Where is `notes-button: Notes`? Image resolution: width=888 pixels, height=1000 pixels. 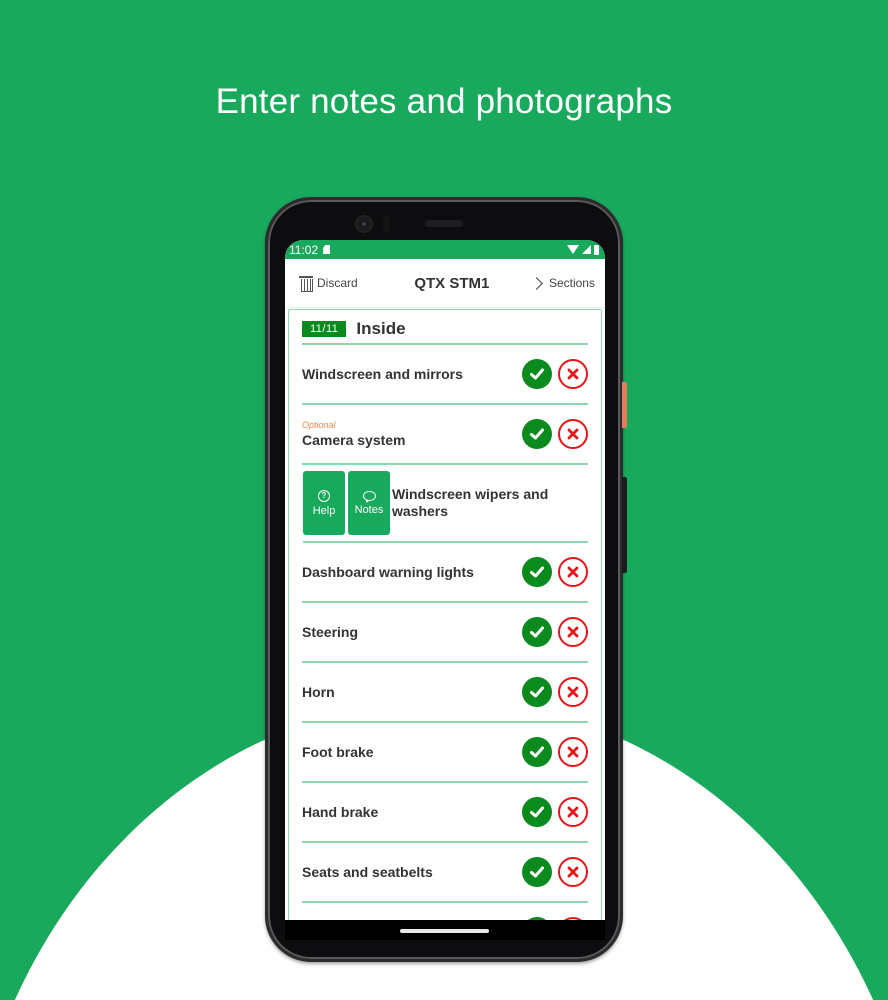
notes-button: Notes is located at coordinates (369, 503).